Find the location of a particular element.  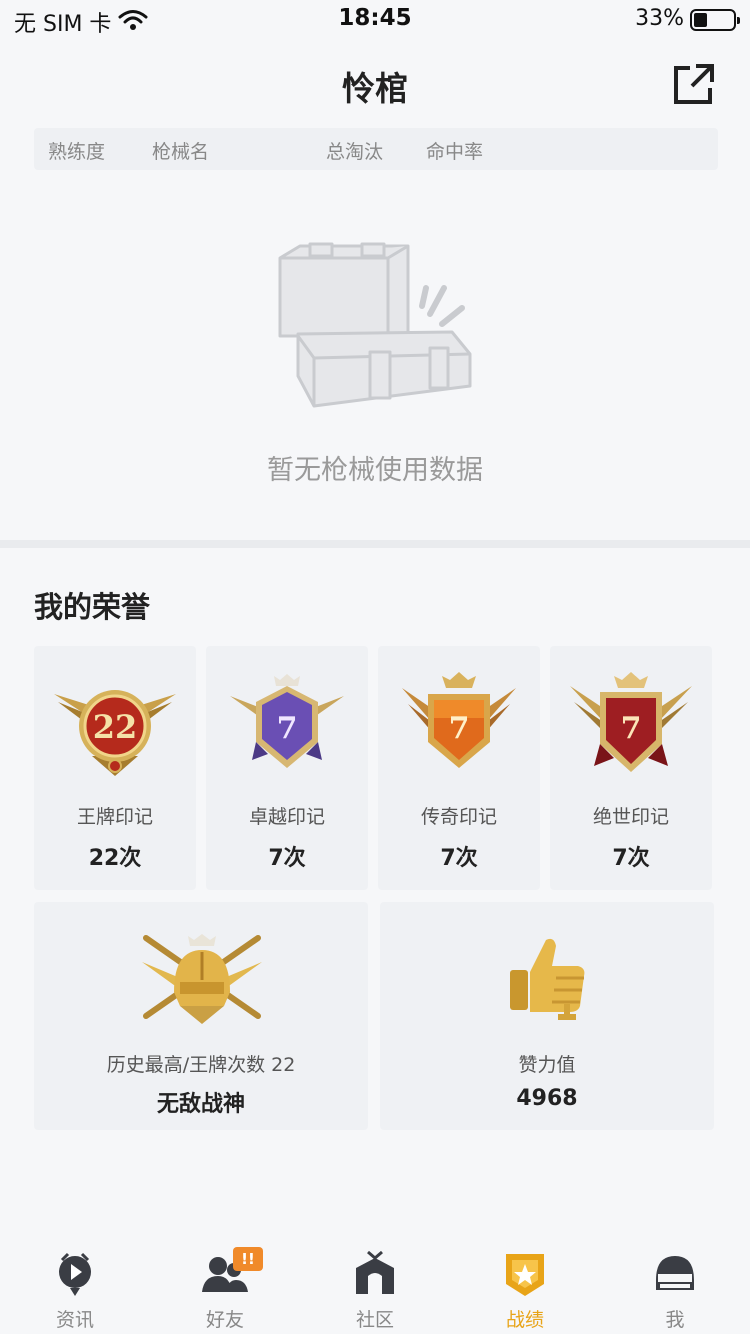

highest-rank-label: 历史最高/王牌次数 22 is located at coordinates (201, 1065).